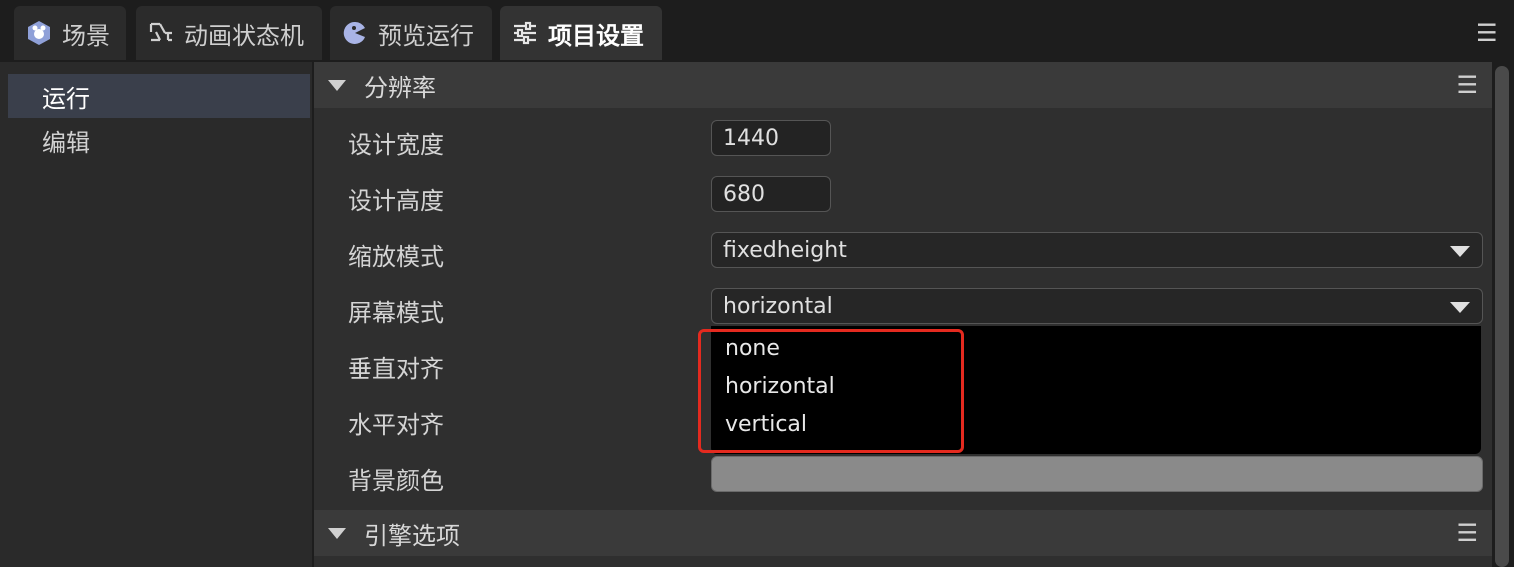  Describe the element at coordinates (244, 35) in the screenshot. I see `tab-label: 动画状态机` at that location.